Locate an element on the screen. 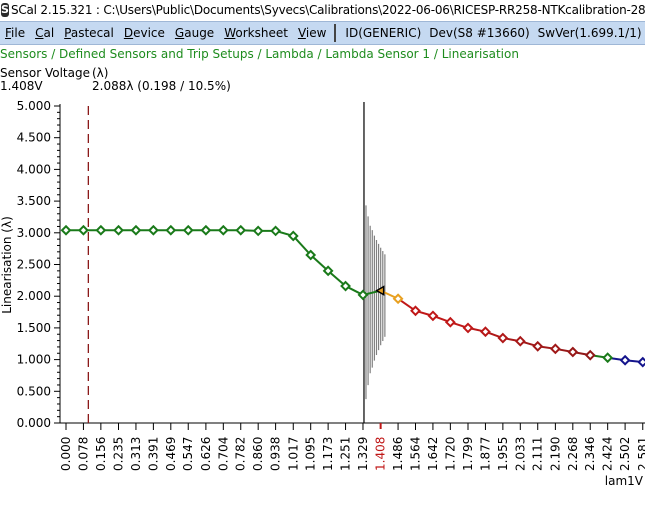  y-axis-label: Linearisation (λ) is located at coordinates (7, 265).